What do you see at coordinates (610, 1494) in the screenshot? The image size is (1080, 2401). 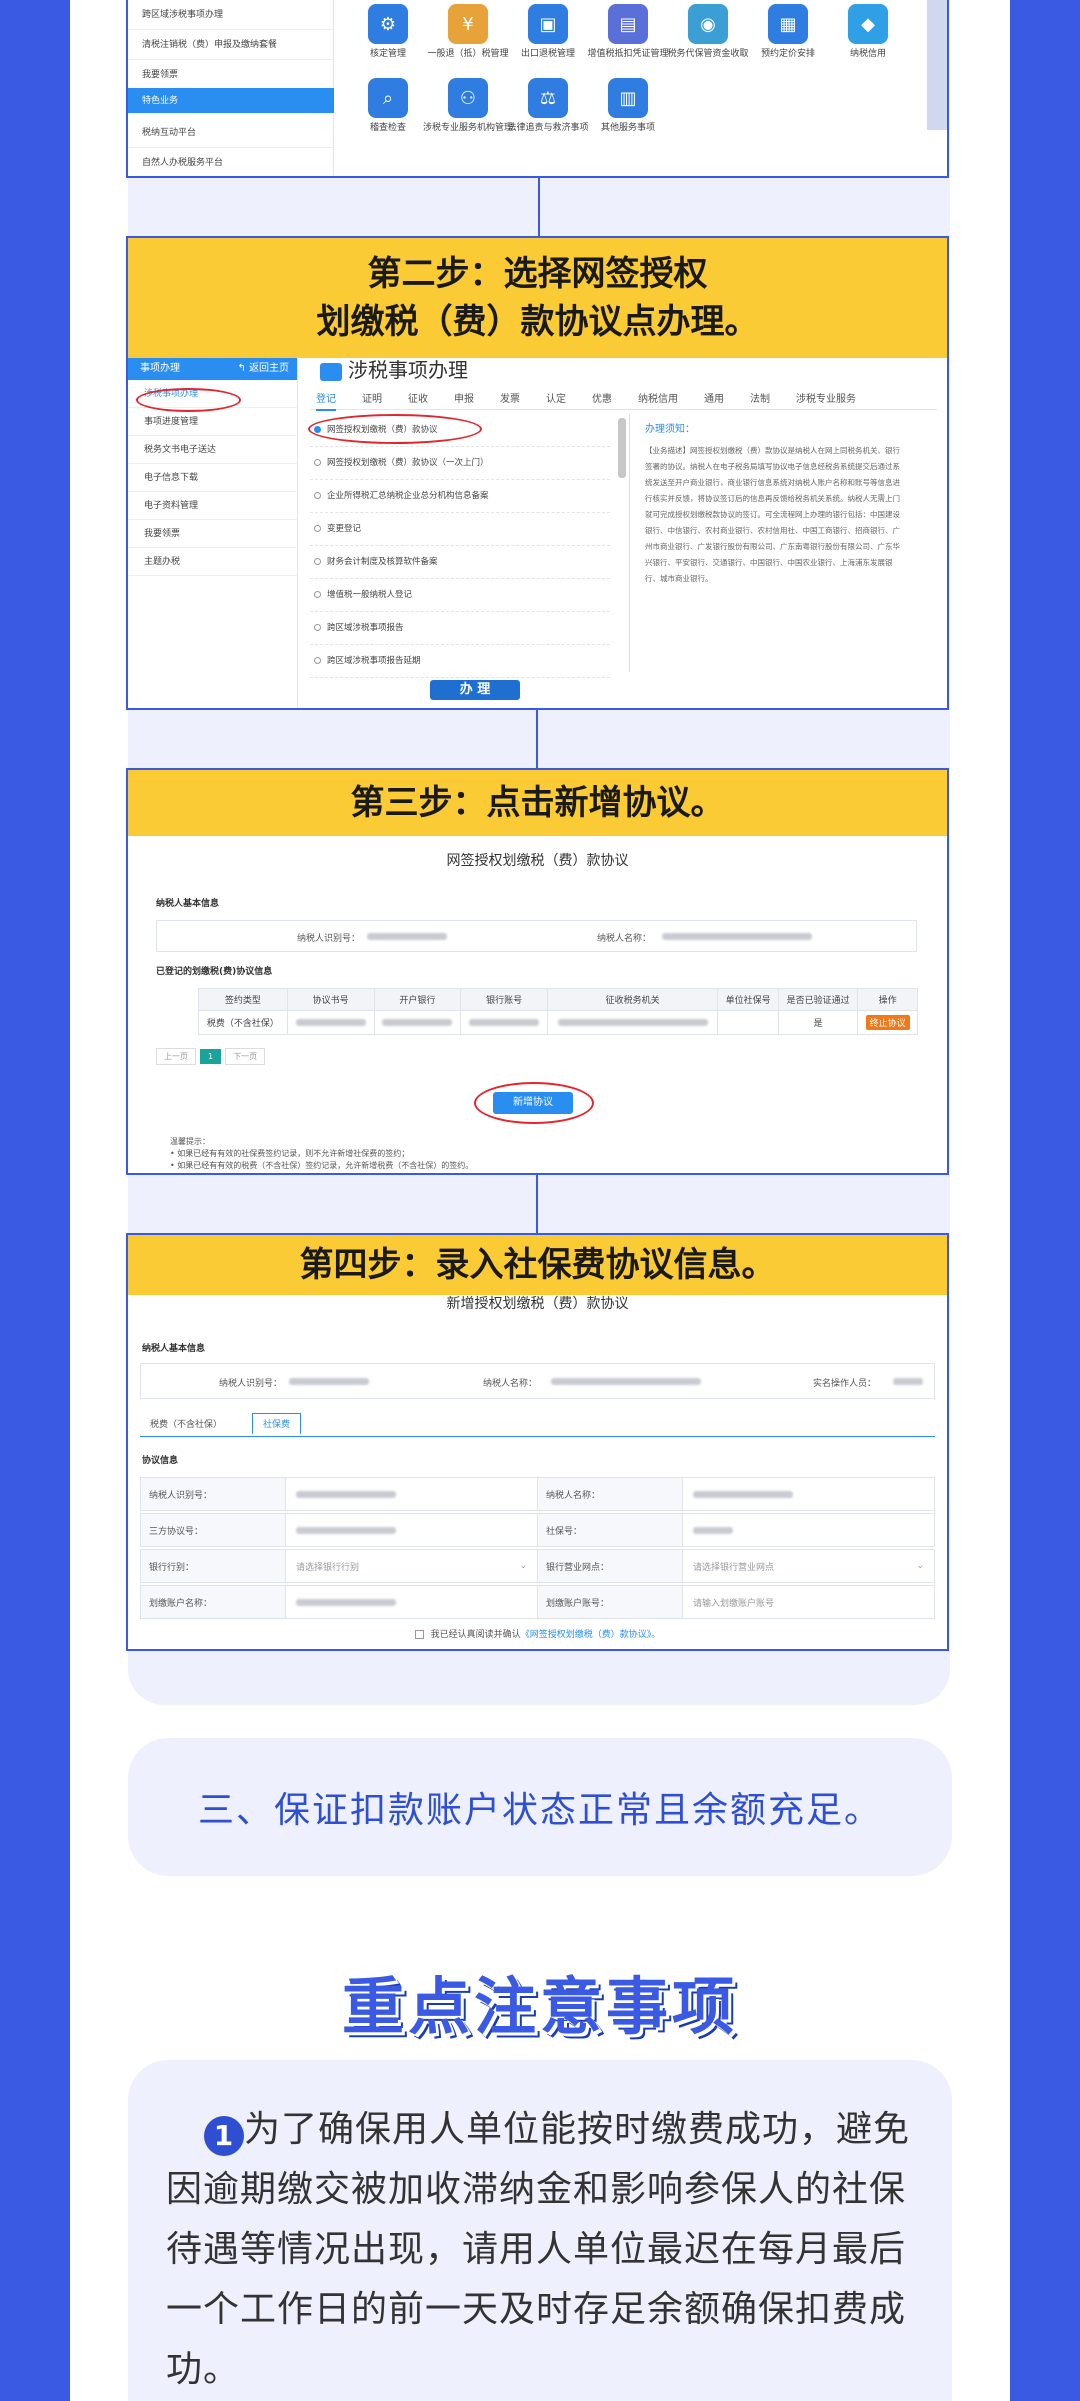 I see `form-label: 纳税人名称：` at bounding box center [610, 1494].